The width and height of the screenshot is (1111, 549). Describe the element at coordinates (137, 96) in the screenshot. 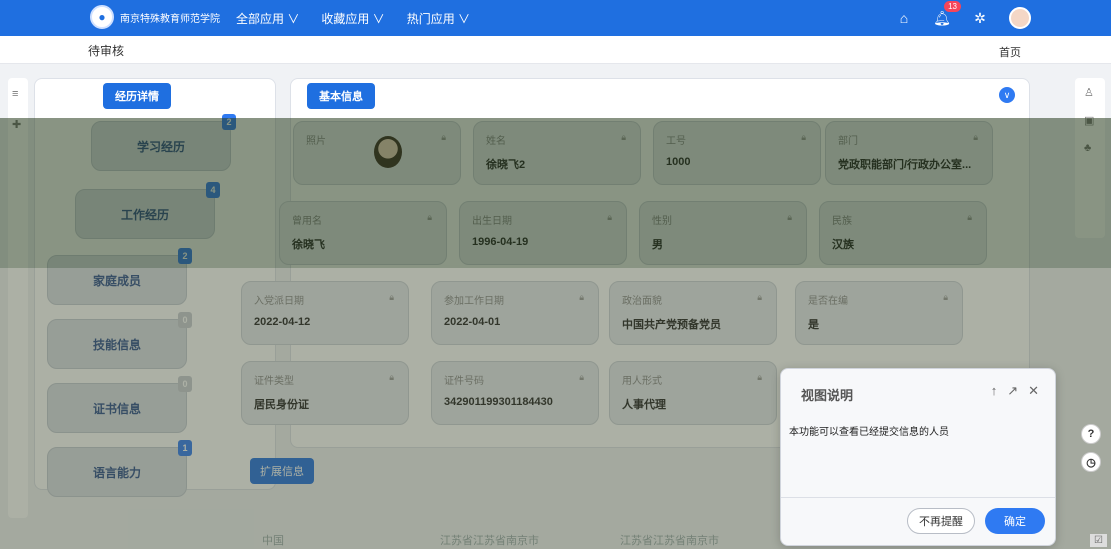

I see `experience-details-chip: 经历详情` at that location.